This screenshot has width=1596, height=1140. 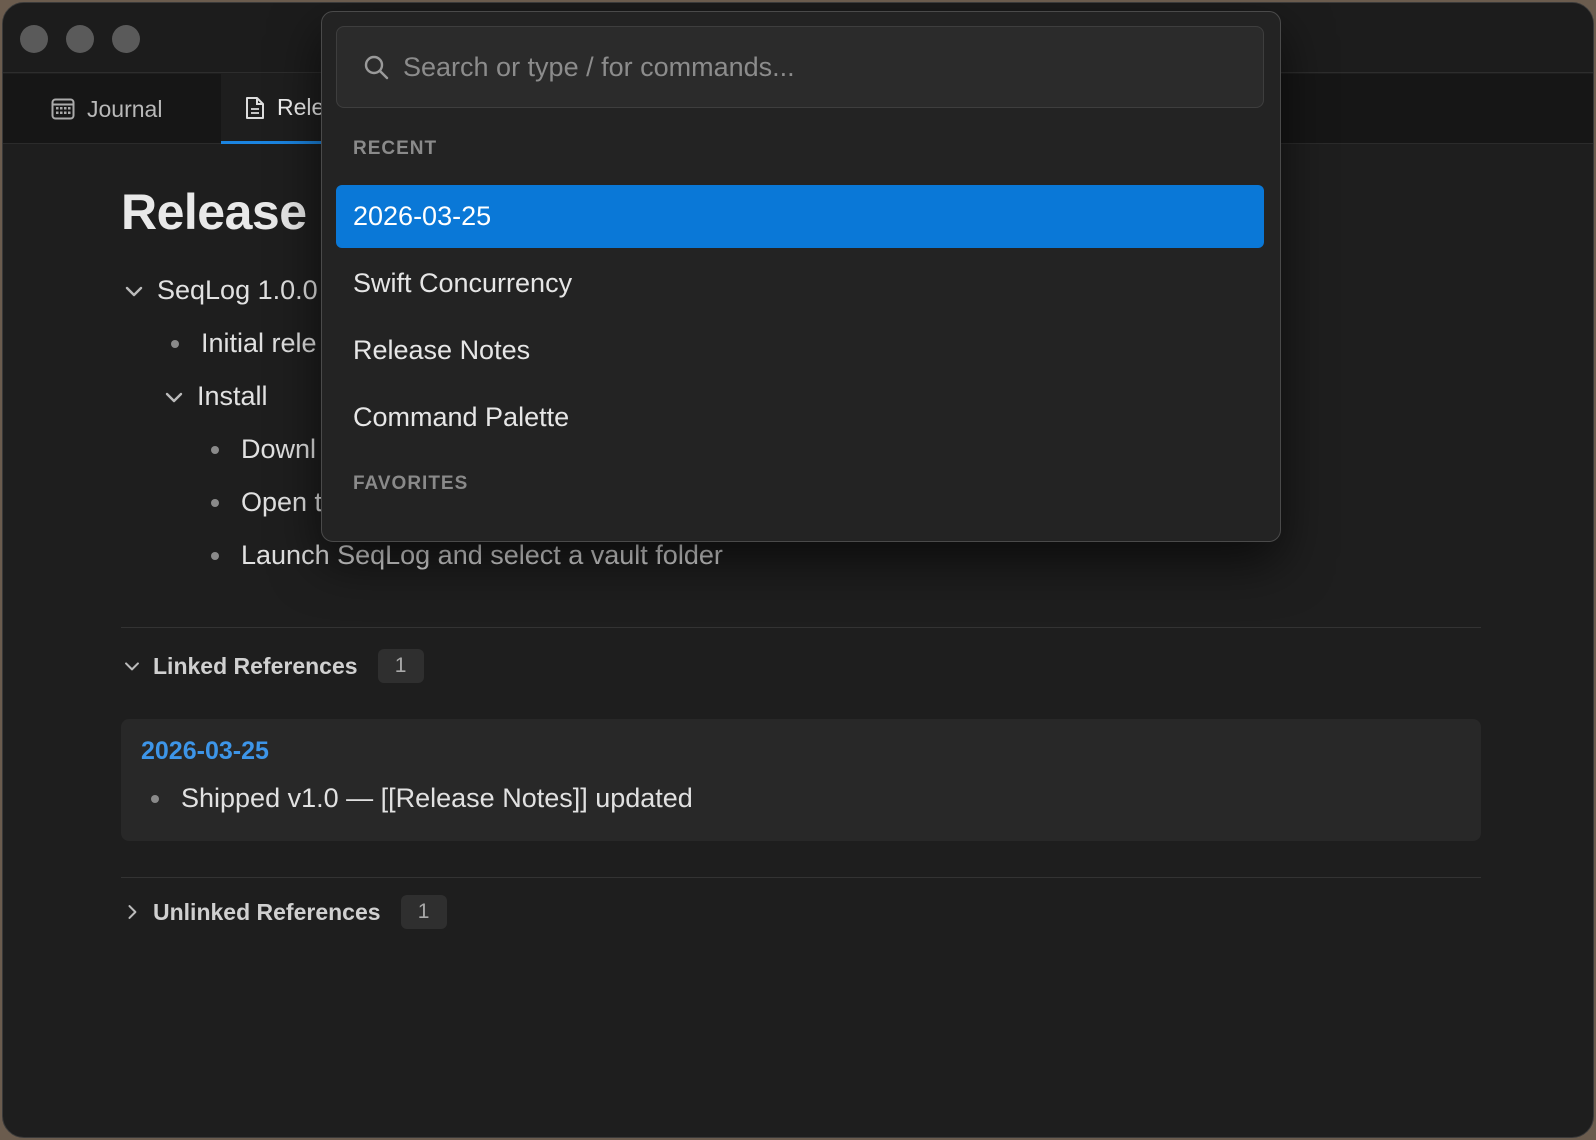 I want to click on unlinked-references-count: 1, so click(x=423, y=912).